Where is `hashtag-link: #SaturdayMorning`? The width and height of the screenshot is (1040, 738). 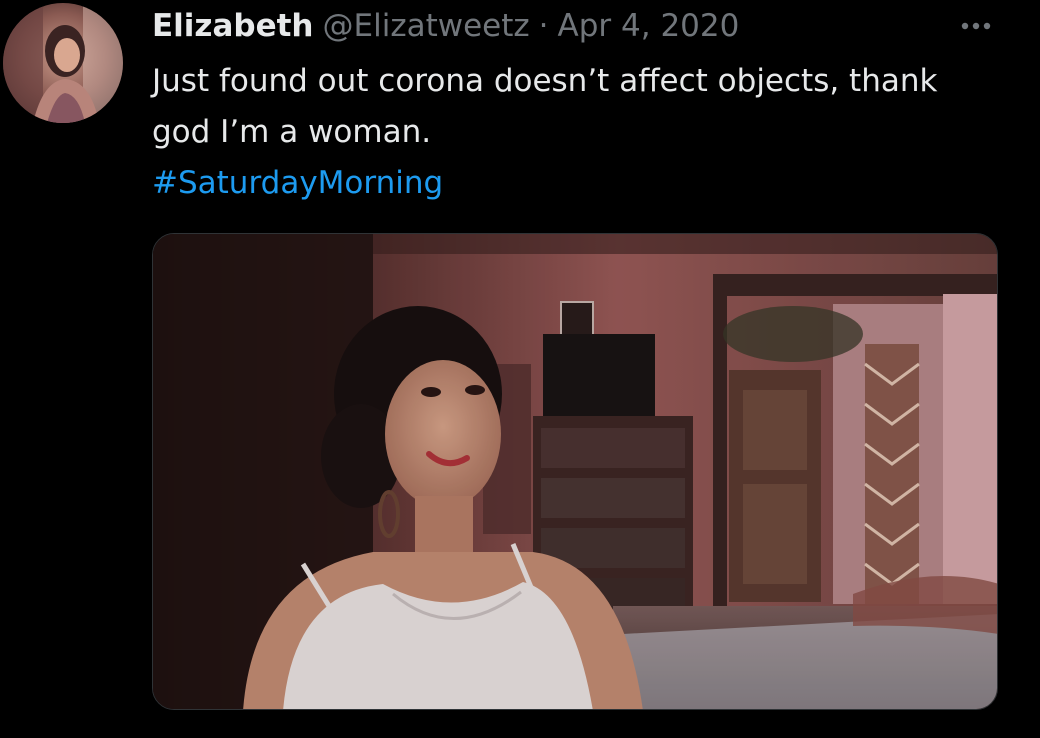
hashtag-link: #SaturdayMorning is located at coordinates (582, 183).